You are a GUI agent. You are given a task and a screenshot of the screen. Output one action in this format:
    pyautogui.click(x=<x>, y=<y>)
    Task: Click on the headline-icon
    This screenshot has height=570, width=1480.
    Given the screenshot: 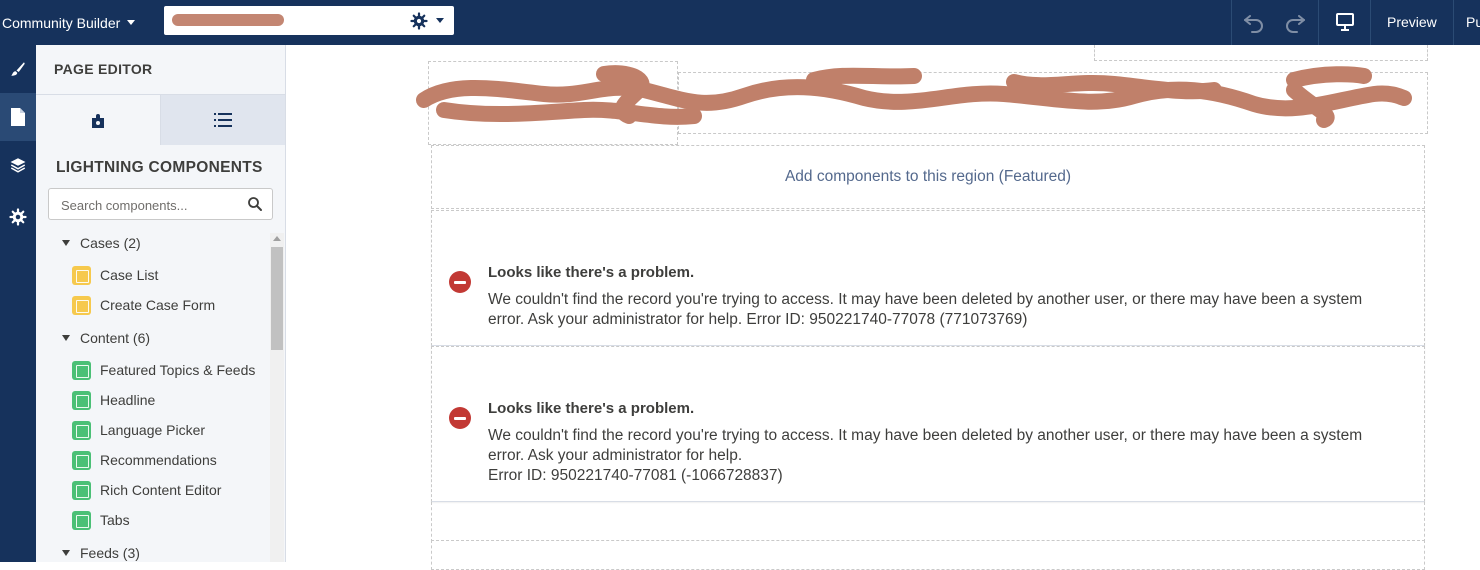 What is the action you would take?
    pyautogui.click(x=81, y=400)
    